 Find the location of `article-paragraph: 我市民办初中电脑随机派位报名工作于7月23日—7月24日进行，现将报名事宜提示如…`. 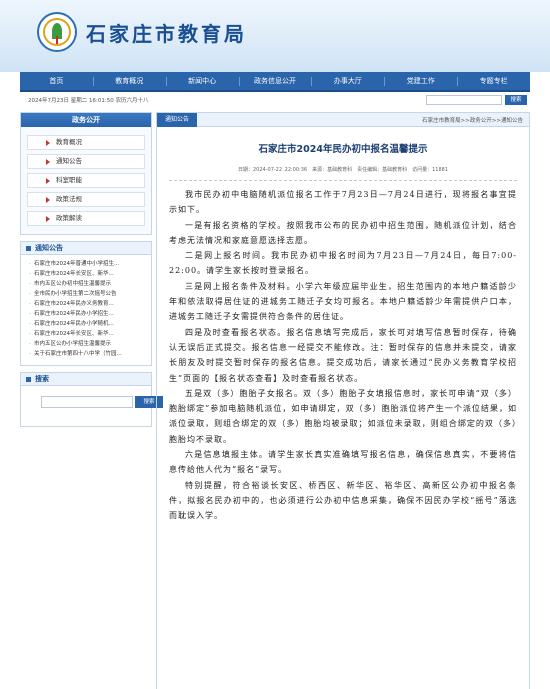

article-paragraph: 我市民办初中电脑随机派位报名工作于7月23日—7月24日进行，现将报名事宜提示如… is located at coordinates (343, 202).